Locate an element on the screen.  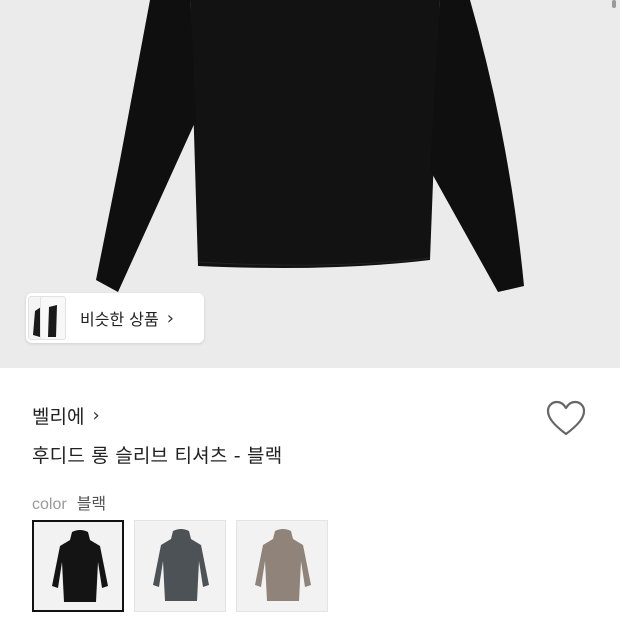
similar-products-label: 비슷한 상품 is located at coordinates (119, 319).